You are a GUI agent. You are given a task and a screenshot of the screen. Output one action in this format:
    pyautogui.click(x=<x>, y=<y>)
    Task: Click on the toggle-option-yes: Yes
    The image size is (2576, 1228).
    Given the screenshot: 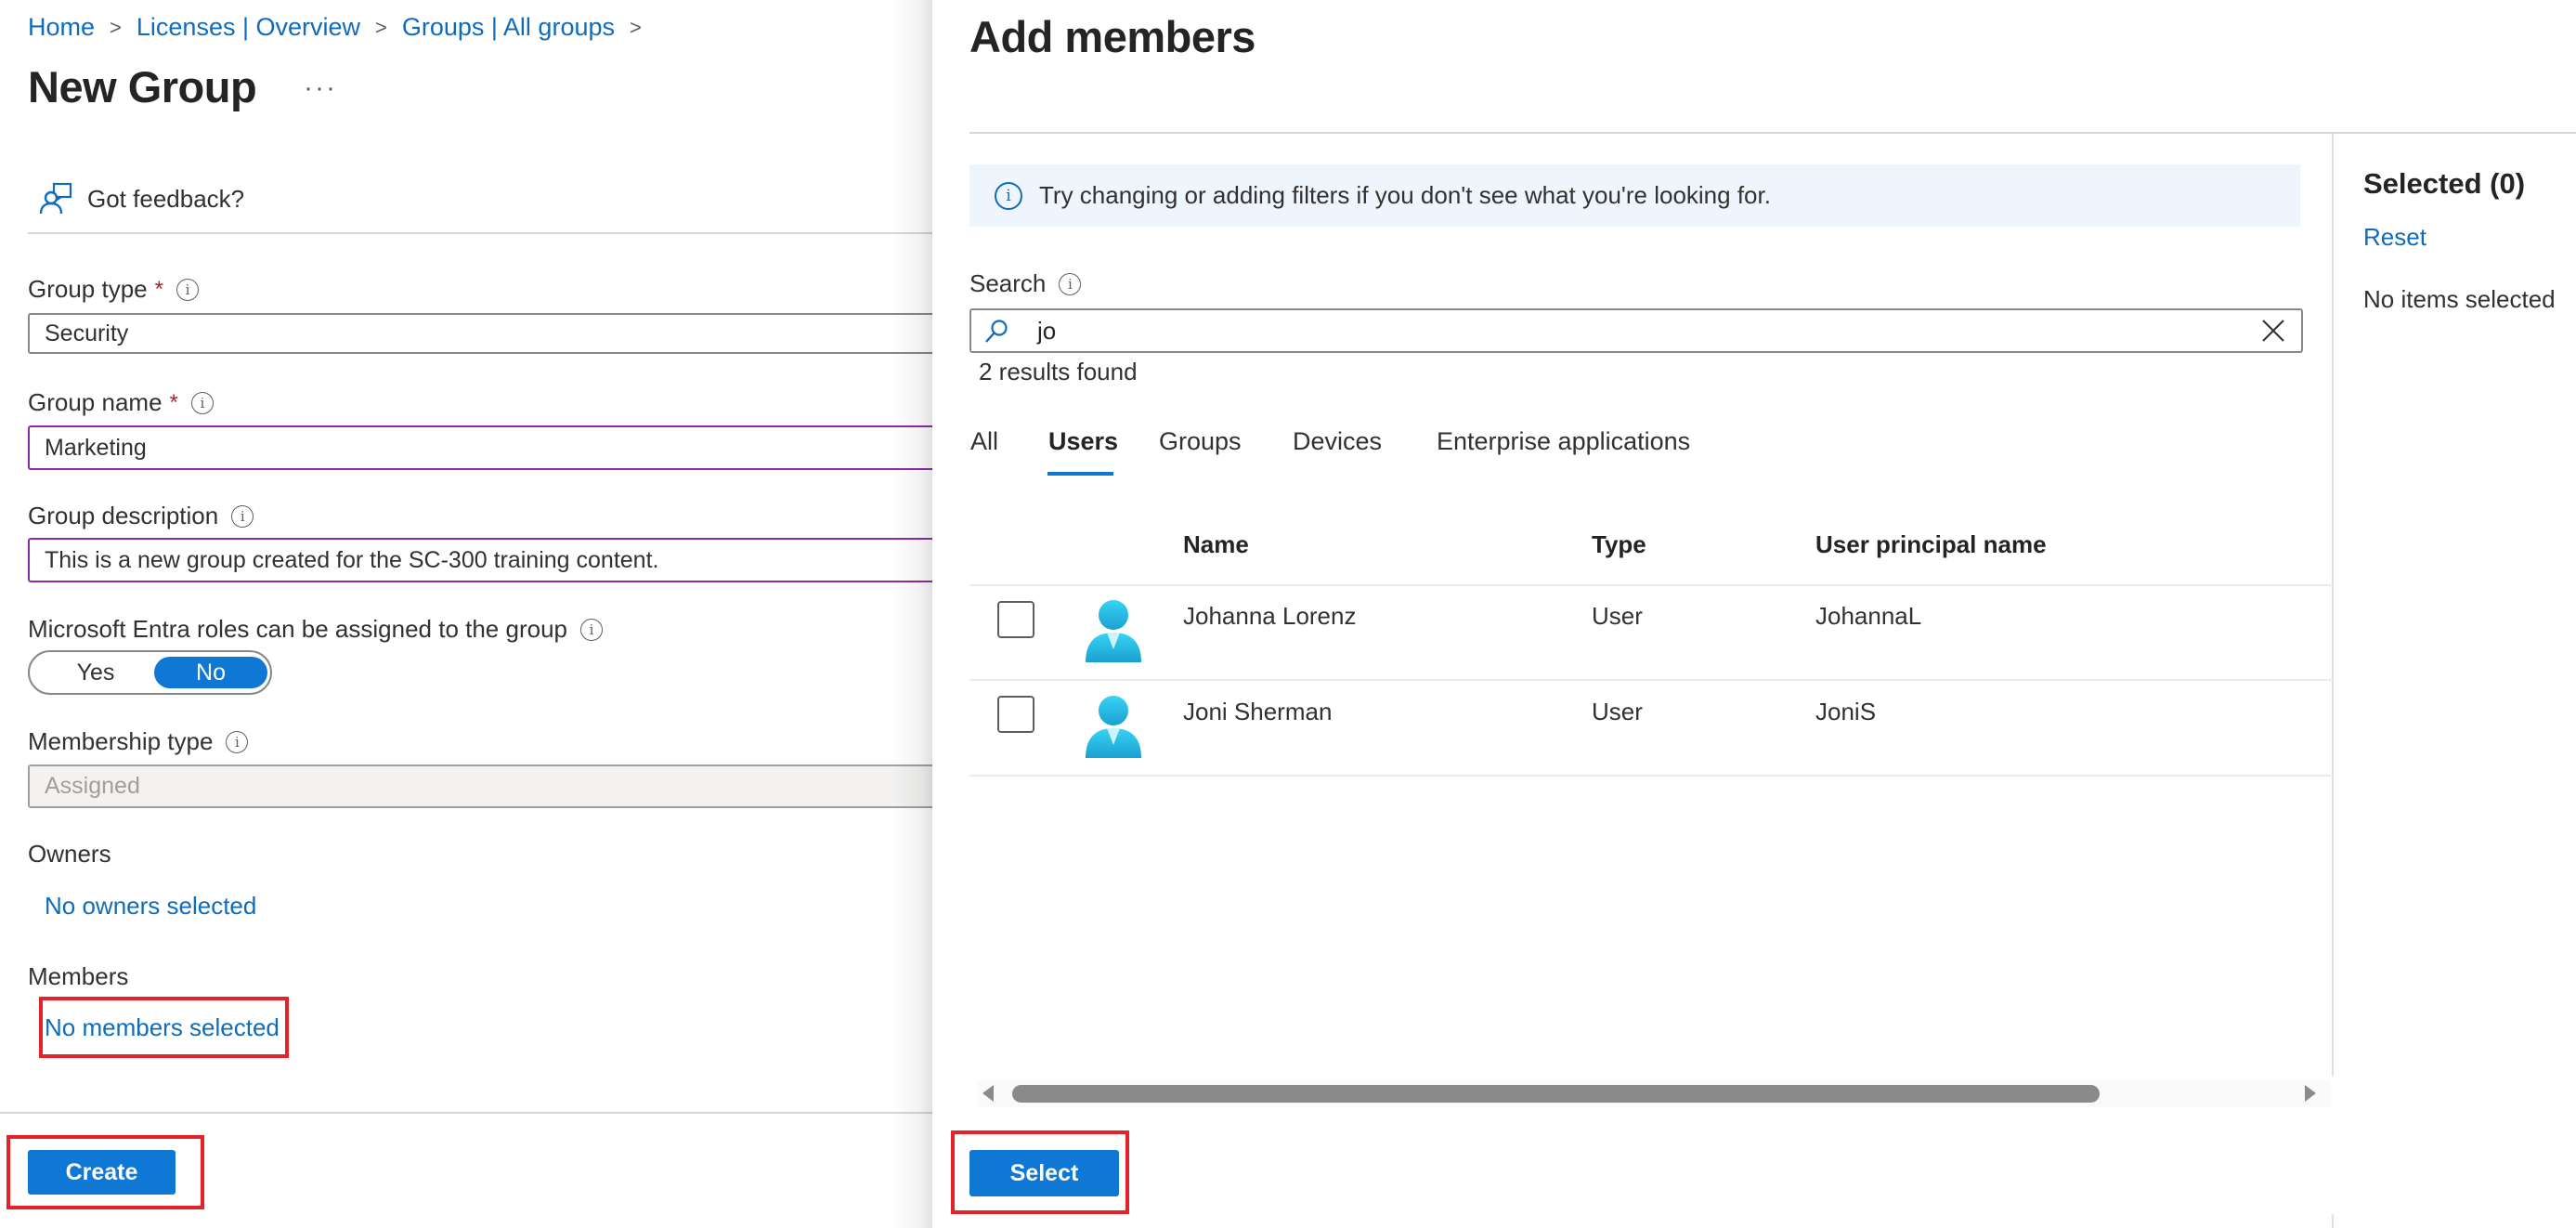 What is the action you would take?
    pyautogui.click(x=96, y=672)
    